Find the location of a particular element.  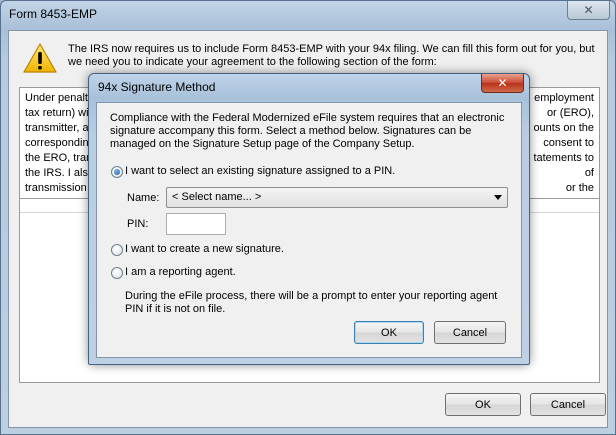

legal-text-line-left: transmission a is located at coordinates (60, 188).